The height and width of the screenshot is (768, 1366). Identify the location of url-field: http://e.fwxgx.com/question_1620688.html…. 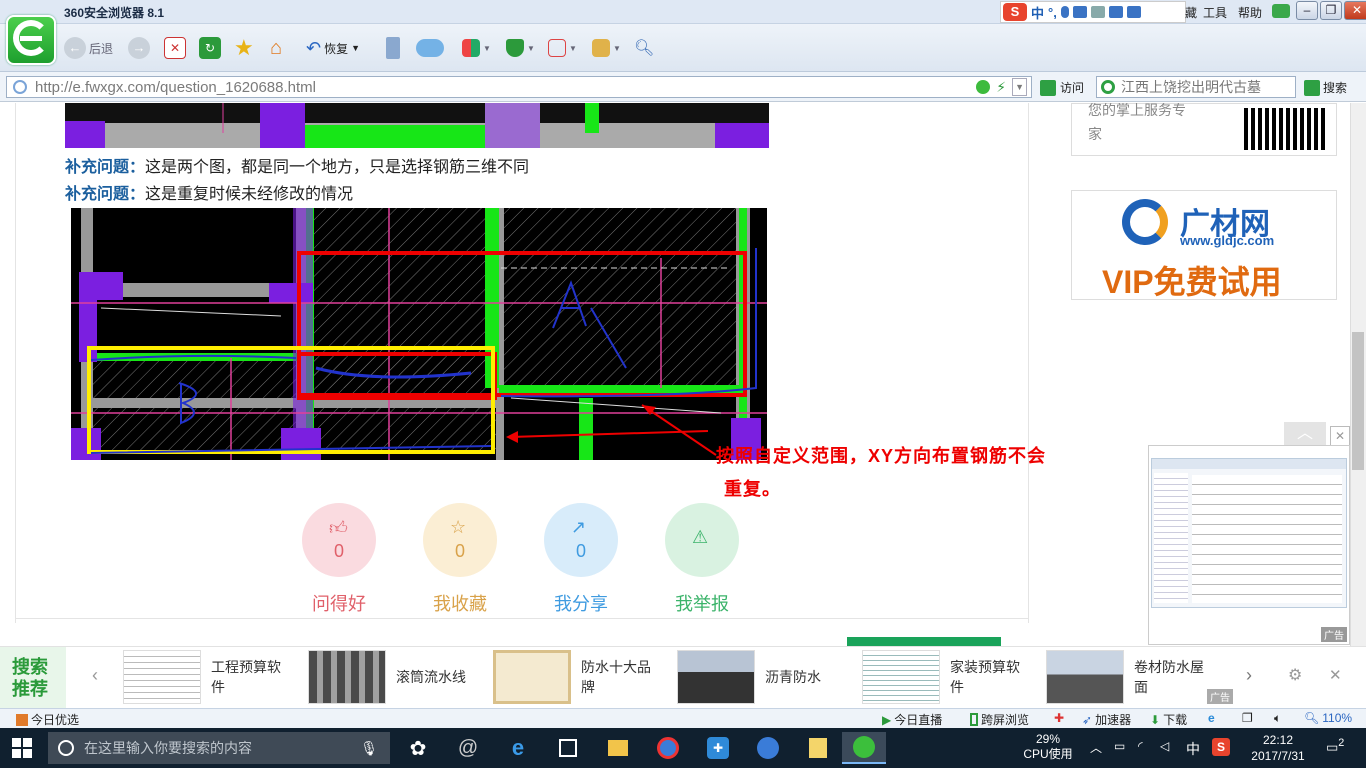
(519, 87).